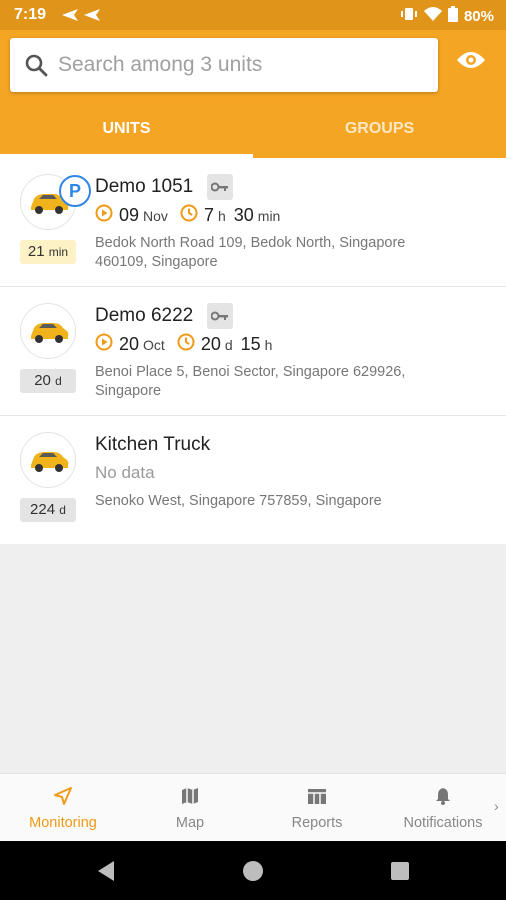 The width and height of the screenshot is (506, 900). What do you see at coordinates (432, 16) in the screenshot?
I see `wifi-icon` at bounding box center [432, 16].